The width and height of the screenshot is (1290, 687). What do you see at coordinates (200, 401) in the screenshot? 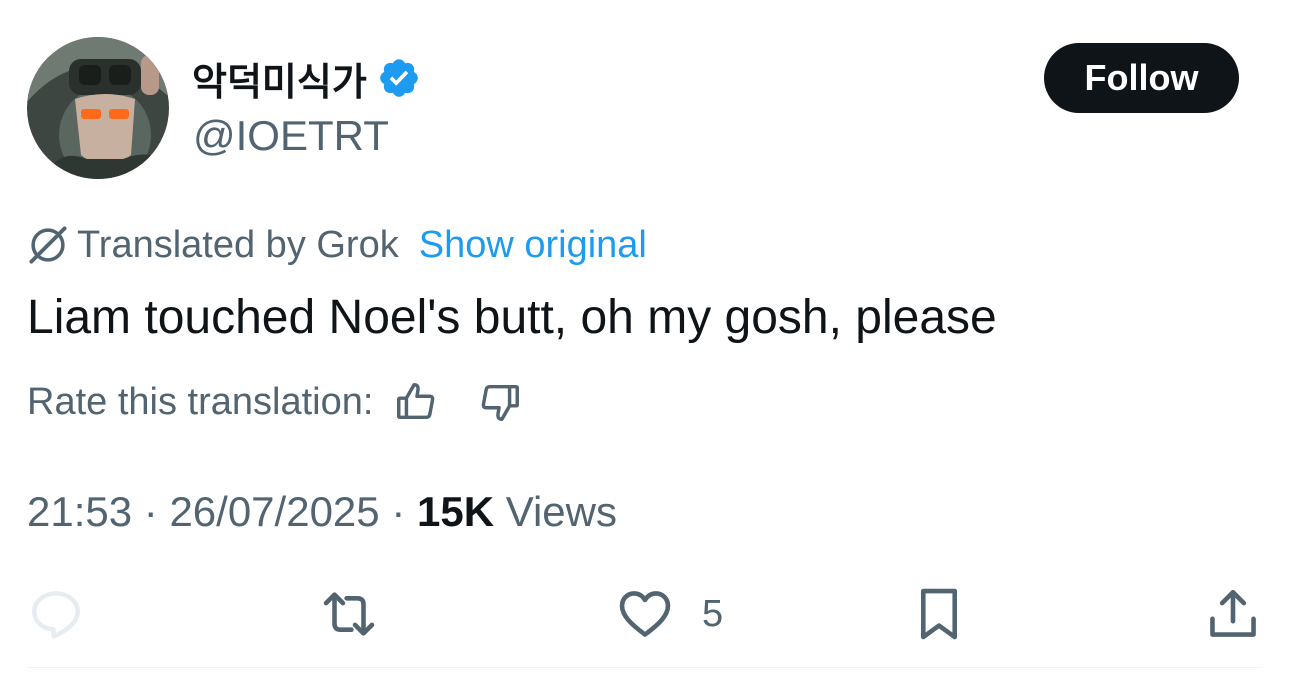
I see `rate-translation-label: Rate this translation:` at bounding box center [200, 401].